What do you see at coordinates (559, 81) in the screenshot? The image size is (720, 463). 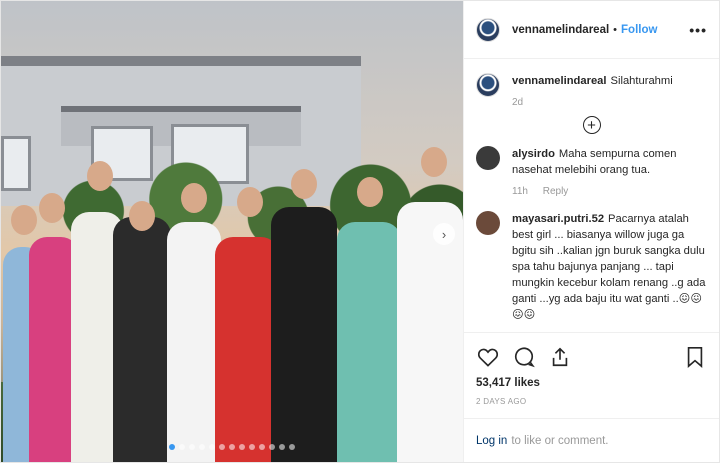 I see `caption-username: vennamelindareal` at bounding box center [559, 81].